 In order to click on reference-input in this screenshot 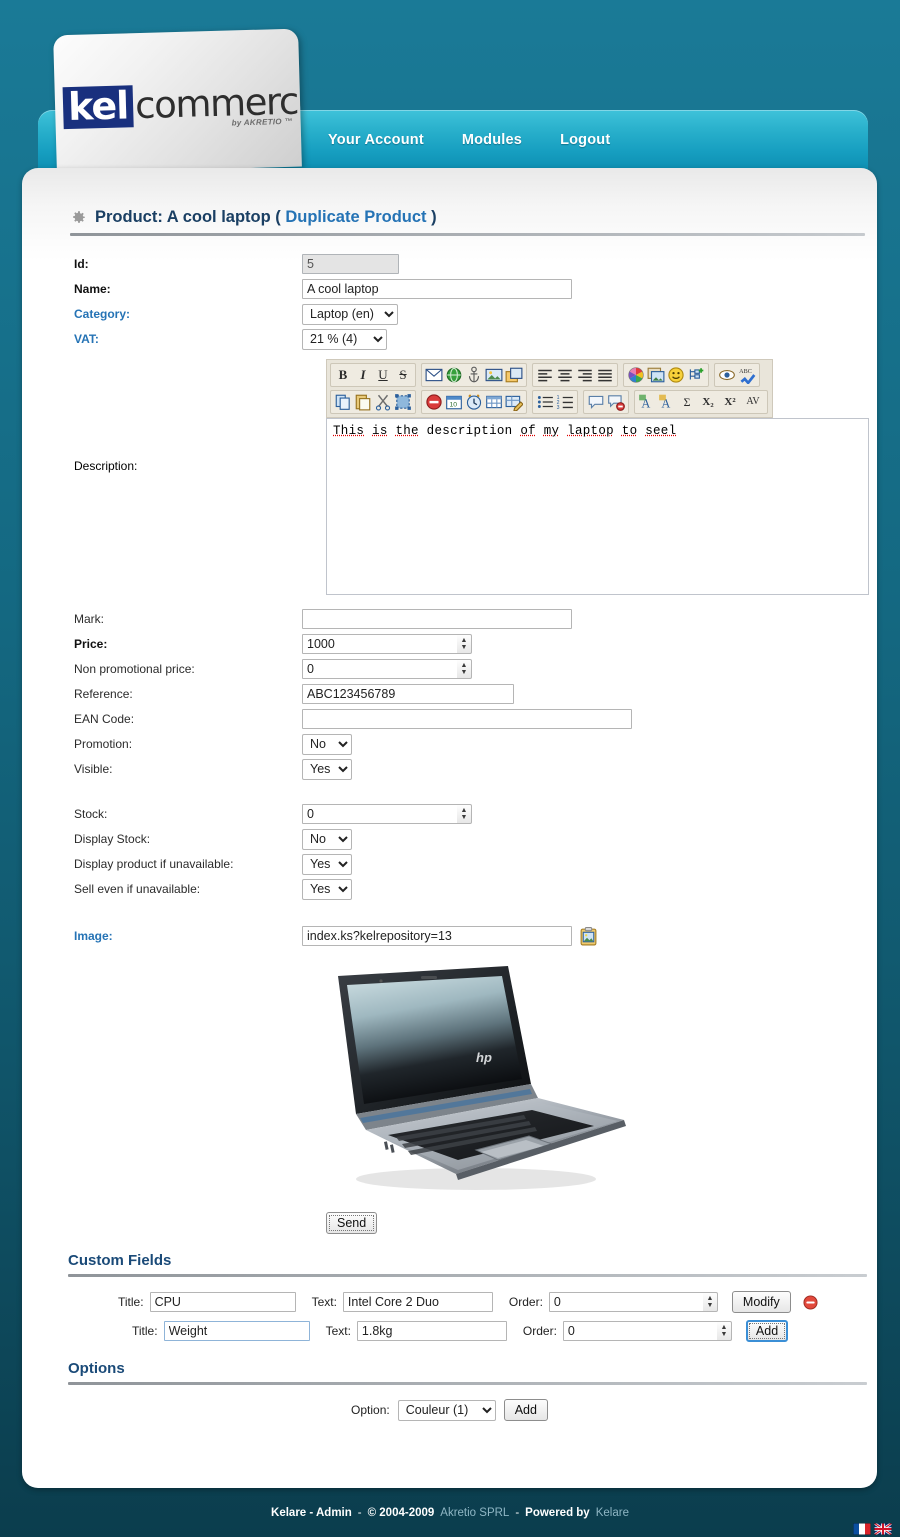, I will do `click(408, 694)`.